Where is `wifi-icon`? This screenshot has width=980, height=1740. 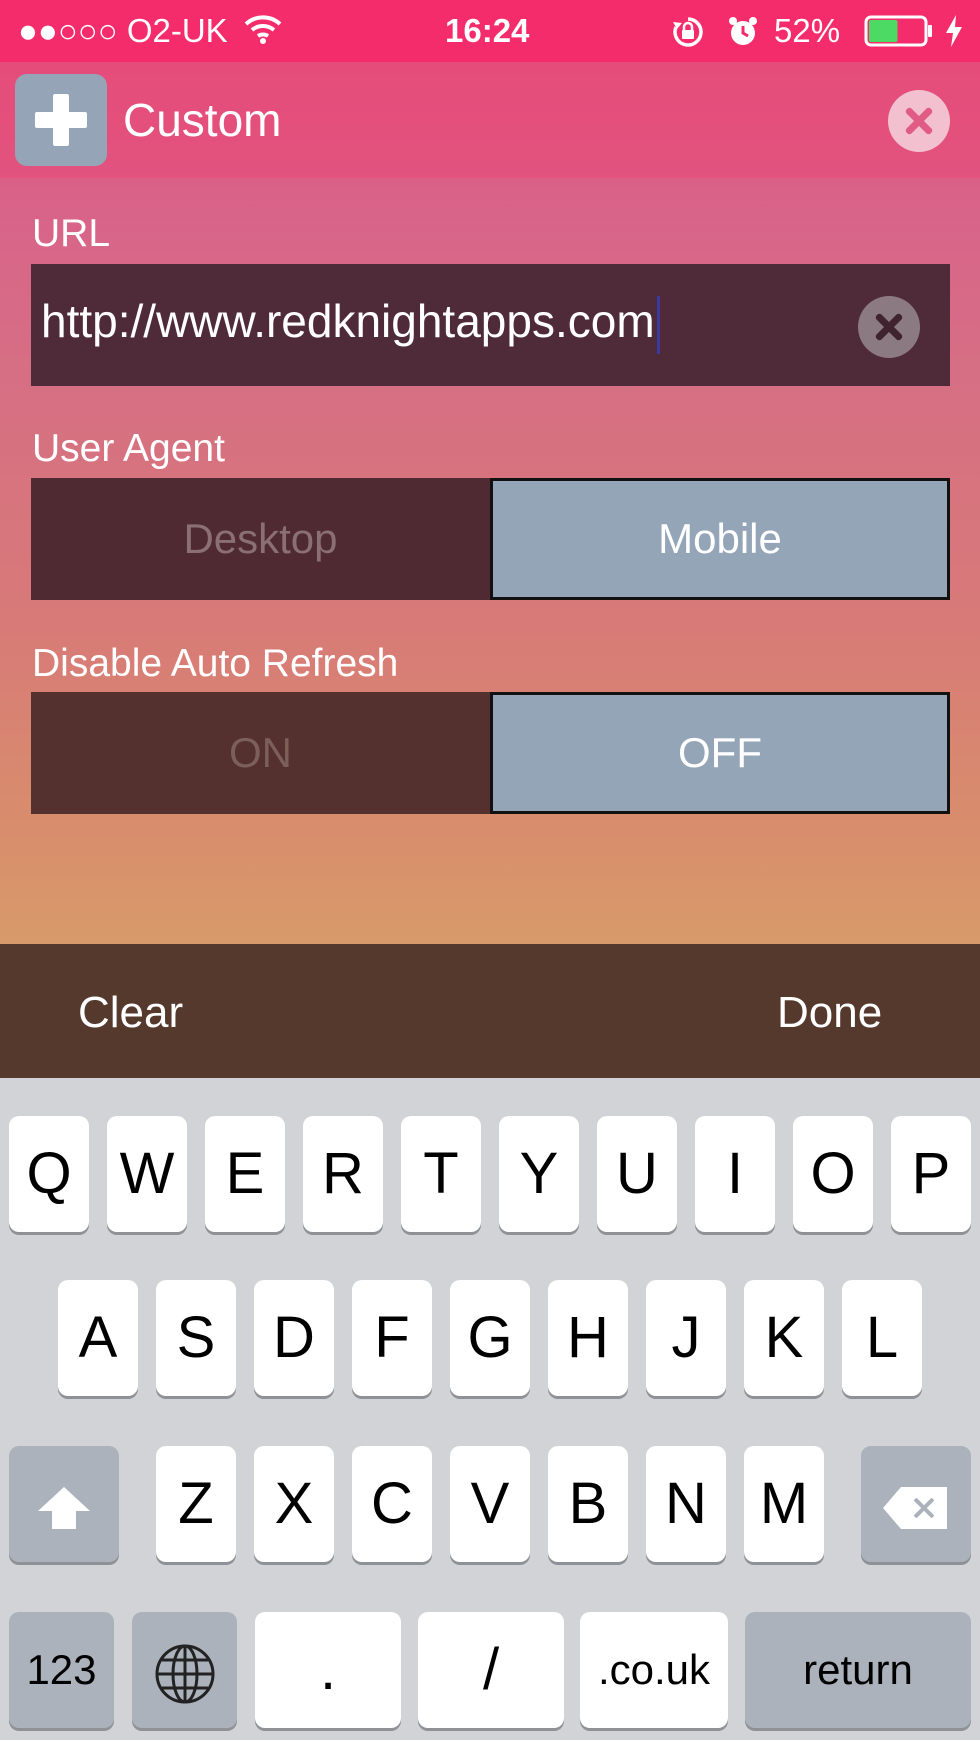 wifi-icon is located at coordinates (263, 33).